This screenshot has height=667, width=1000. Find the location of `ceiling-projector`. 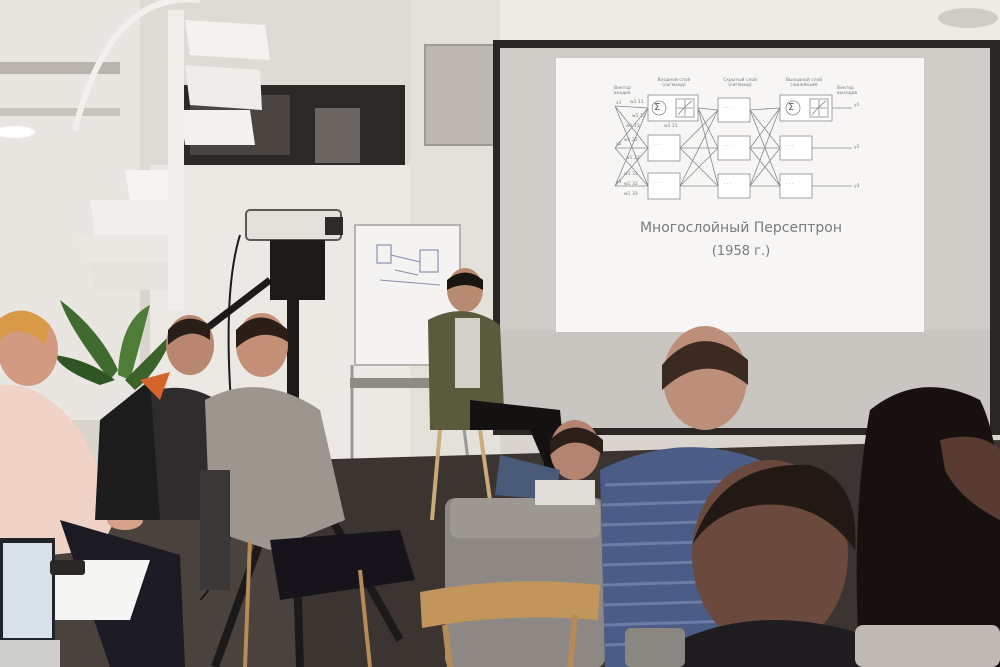

ceiling-projector is located at coordinates (968, 18).